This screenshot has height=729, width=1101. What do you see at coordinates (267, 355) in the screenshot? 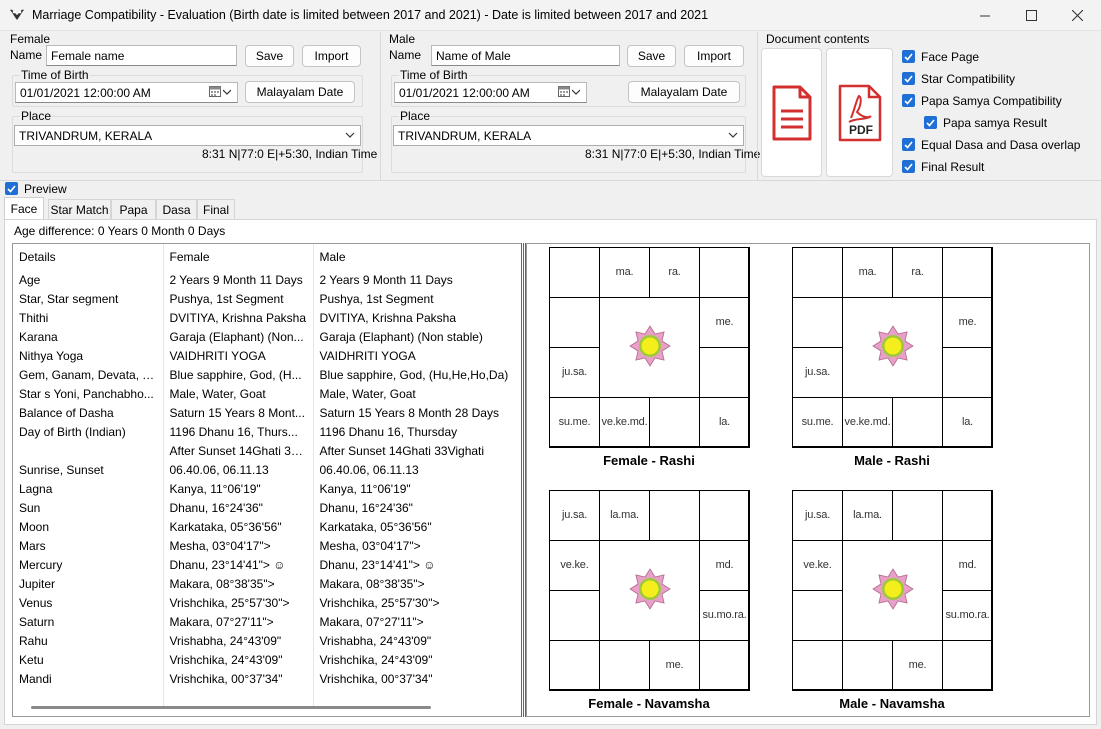
I see `table-row: Nithya Yoga VAIDHRITI YOGA VAIDHRITI YOGA` at bounding box center [267, 355].